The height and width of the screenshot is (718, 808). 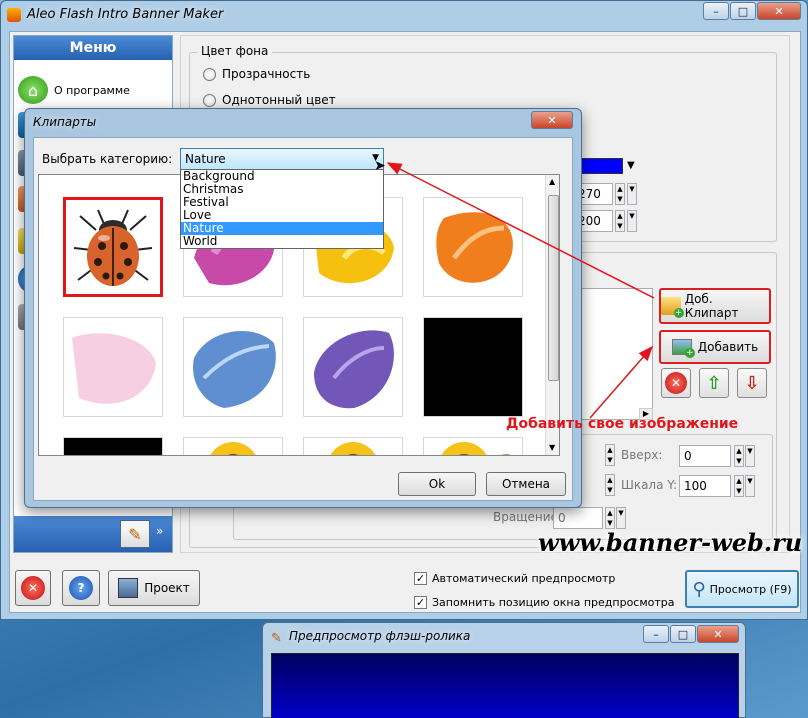 What do you see at coordinates (354, 369) in the screenshot?
I see `petal-purple-icon` at bounding box center [354, 369].